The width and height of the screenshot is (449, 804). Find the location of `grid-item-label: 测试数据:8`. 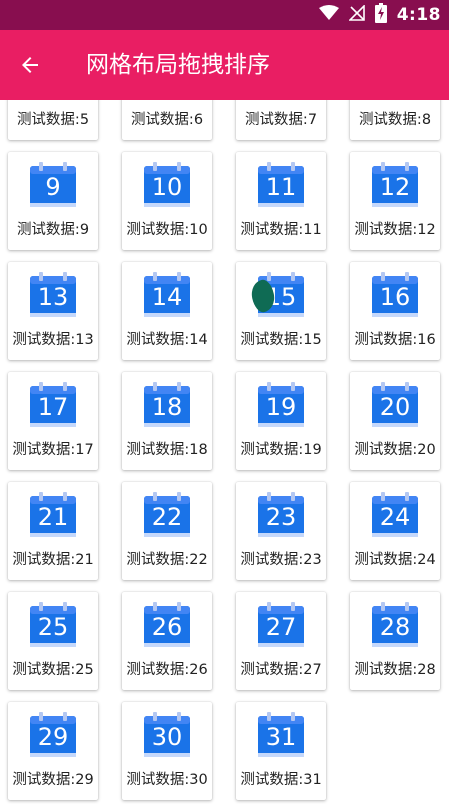

grid-item-label: 测试数据:8 is located at coordinates (395, 120).